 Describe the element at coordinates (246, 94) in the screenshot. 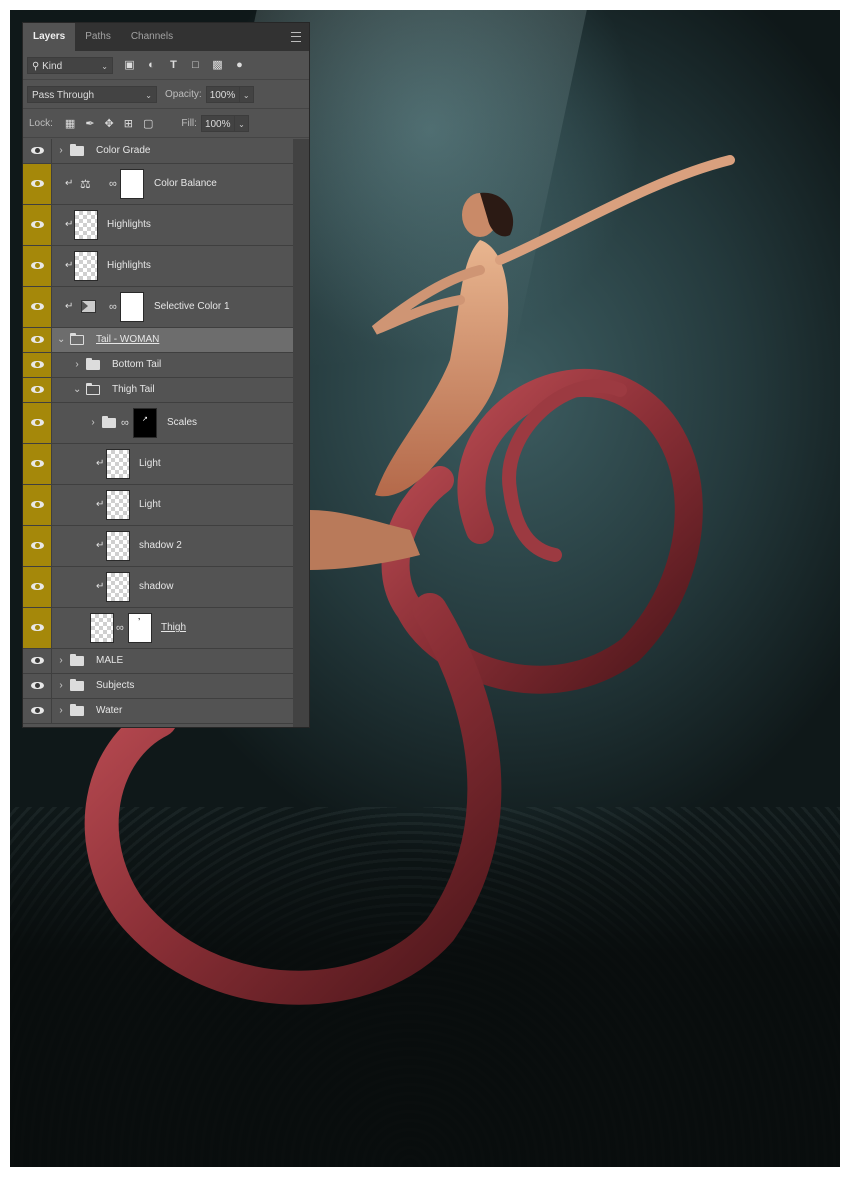

I see `opacity-dropdown-icon: ⌄` at that location.